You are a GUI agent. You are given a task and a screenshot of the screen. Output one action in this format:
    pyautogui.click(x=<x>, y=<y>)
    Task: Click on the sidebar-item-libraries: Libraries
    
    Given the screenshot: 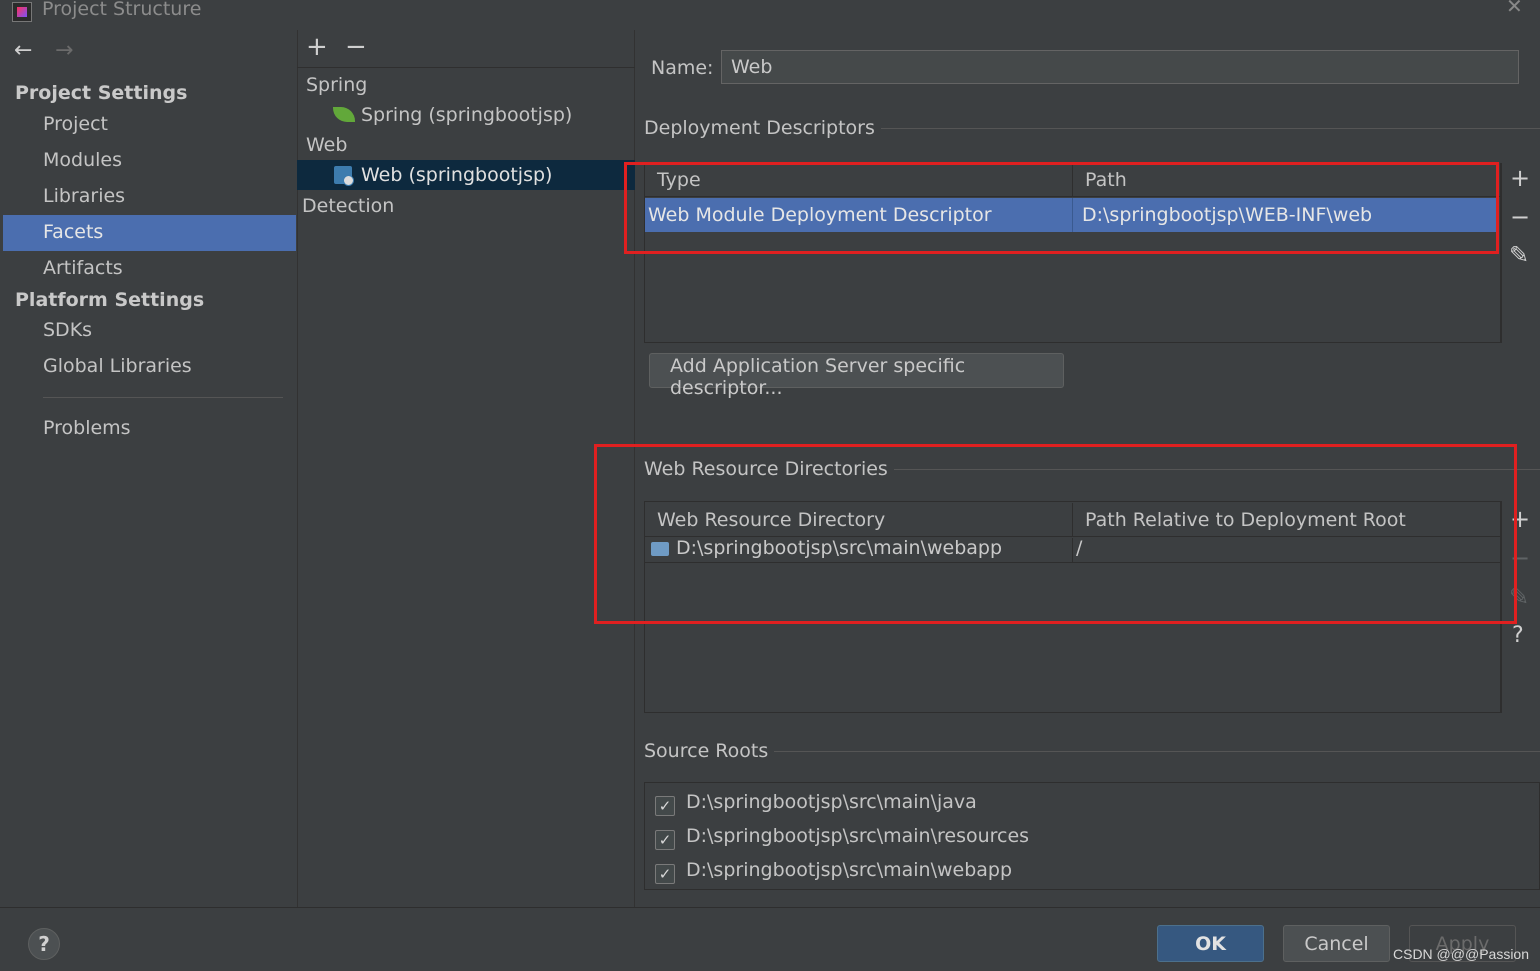 What is the action you would take?
    pyautogui.click(x=84, y=196)
    